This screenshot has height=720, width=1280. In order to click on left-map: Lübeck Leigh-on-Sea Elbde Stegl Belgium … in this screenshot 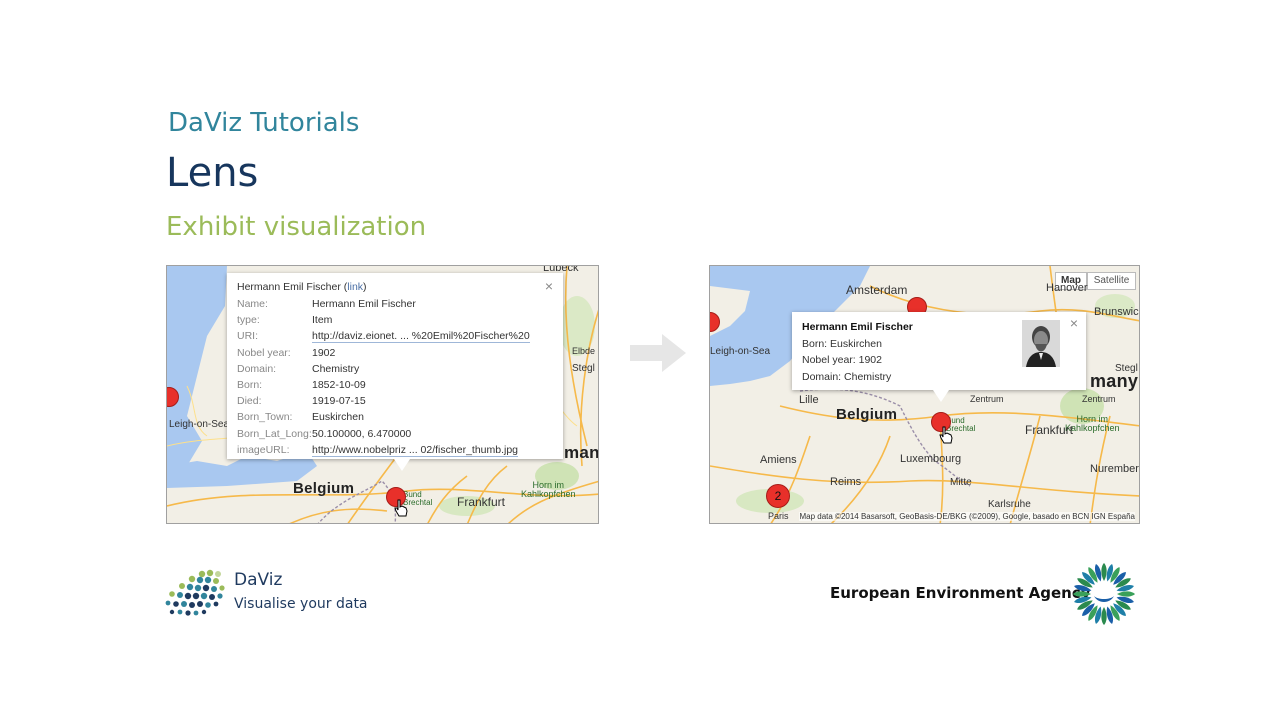, I will do `click(382, 394)`.